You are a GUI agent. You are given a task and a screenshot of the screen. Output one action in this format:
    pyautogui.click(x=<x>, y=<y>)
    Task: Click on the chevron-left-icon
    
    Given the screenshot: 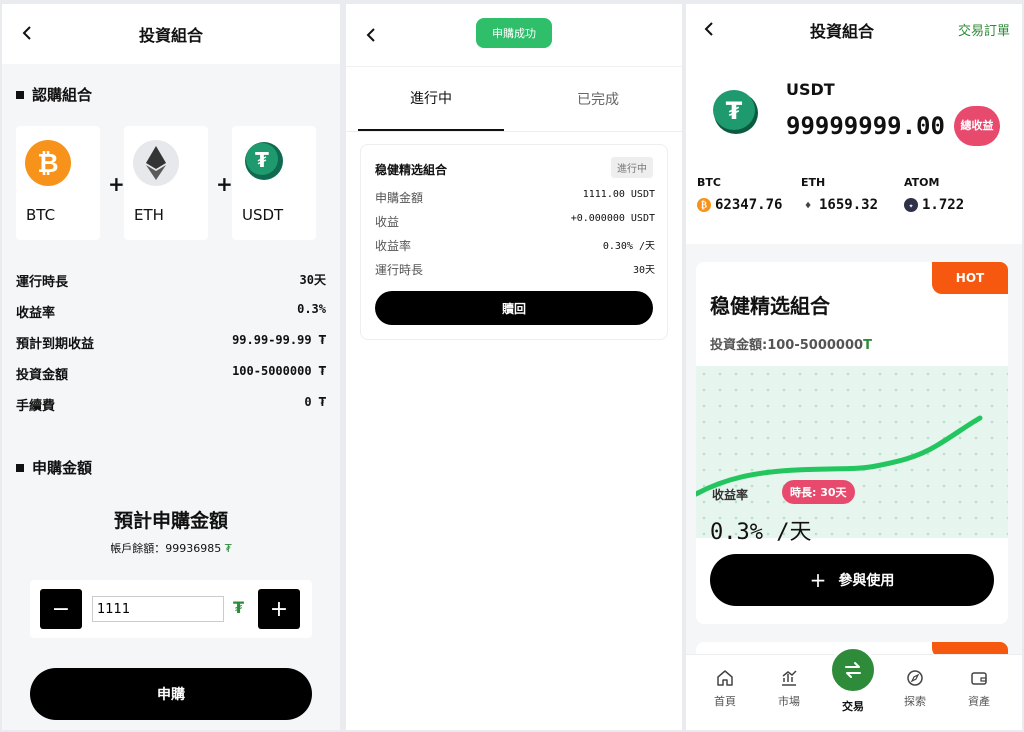 What is the action you would take?
    pyautogui.click(x=370, y=35)
    